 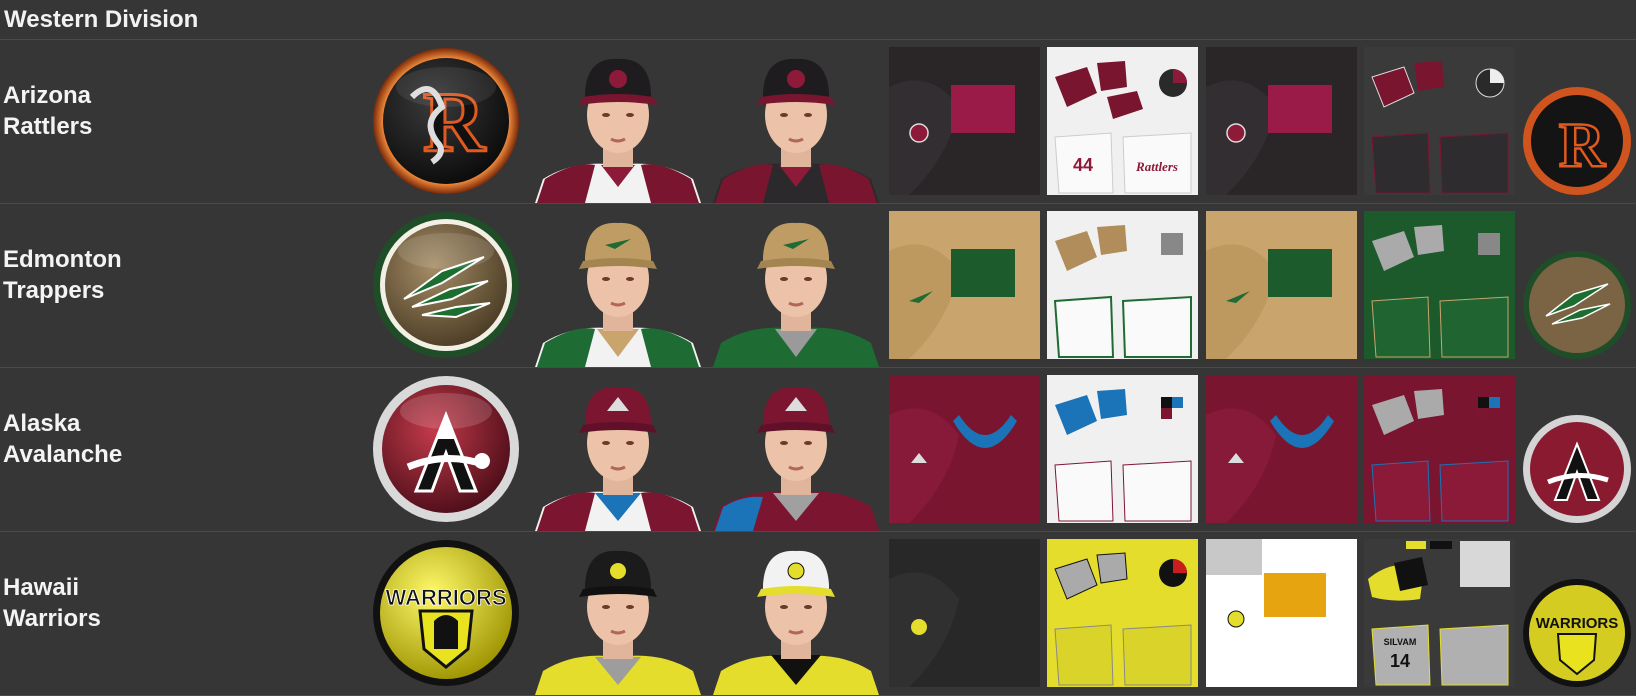 What do you see at coordinates (101, 19) in the screenshot?
I see `division-title: Western Division` at bounding box center [101, 19].